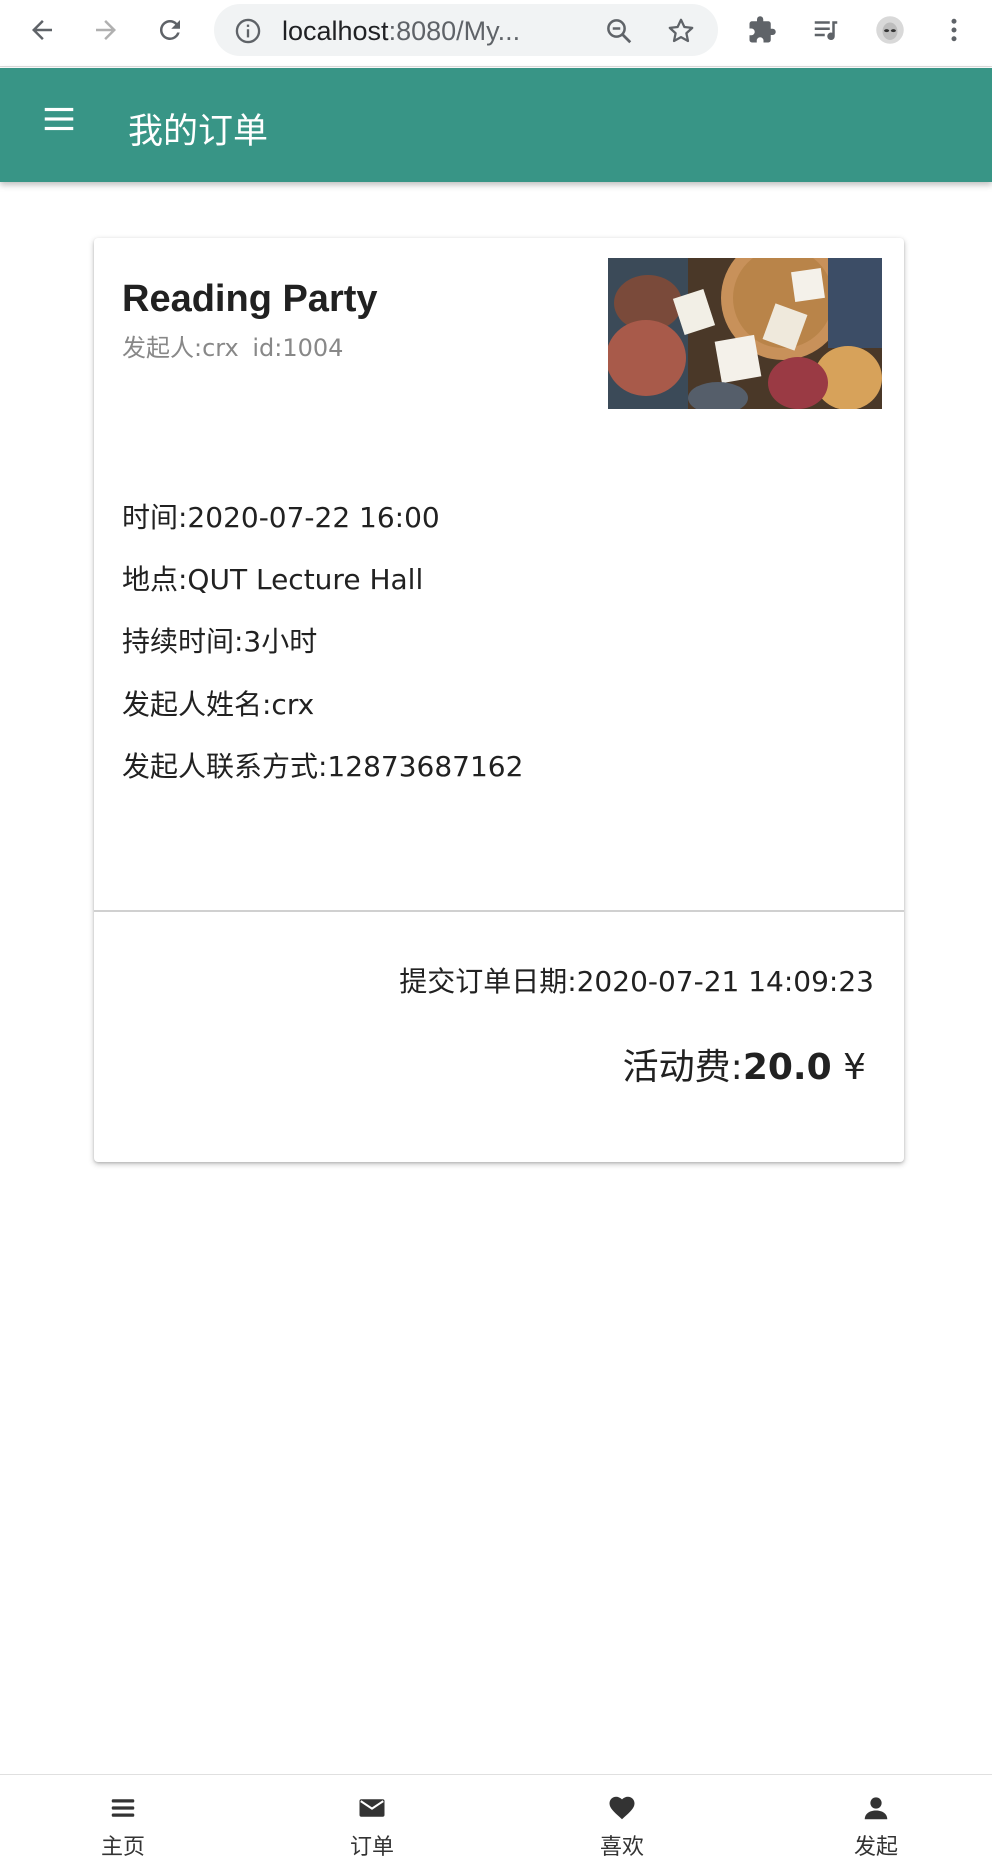  I want to click on puzzle-icon, so click(762, 29).